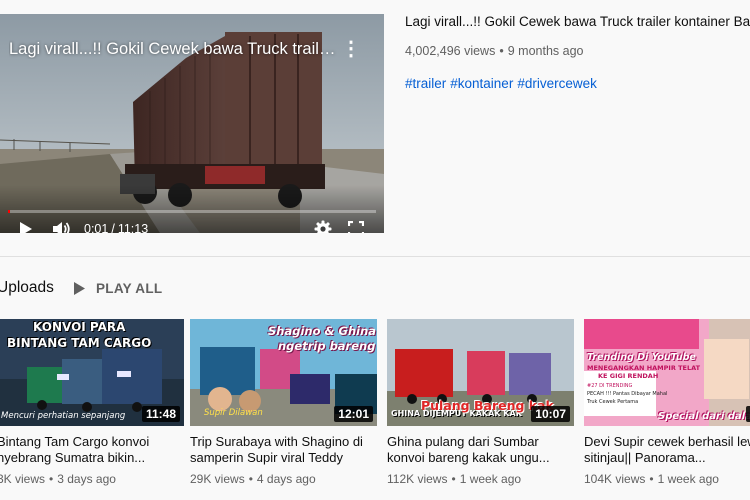 This screenshot has width=750, height=500. I want to click on thumbnail-text: Supir Dilawan, so click(233, 413).